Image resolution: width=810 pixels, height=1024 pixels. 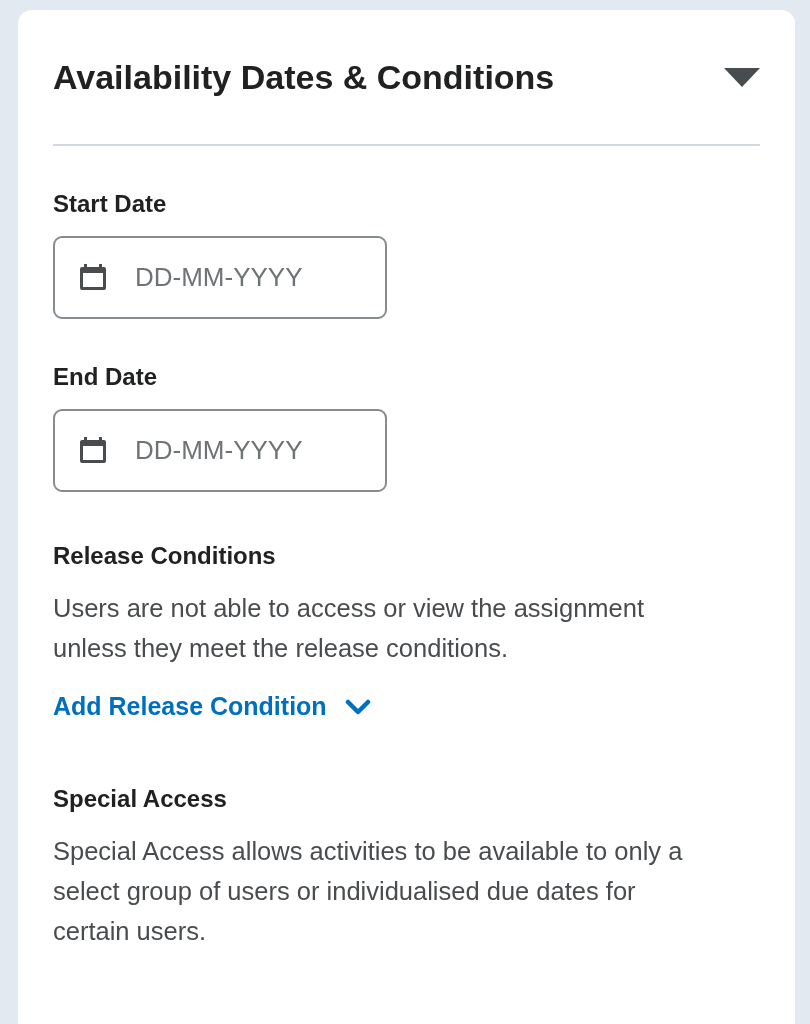 I want to click on field-label: Start Date, so click(x=110, y=204).